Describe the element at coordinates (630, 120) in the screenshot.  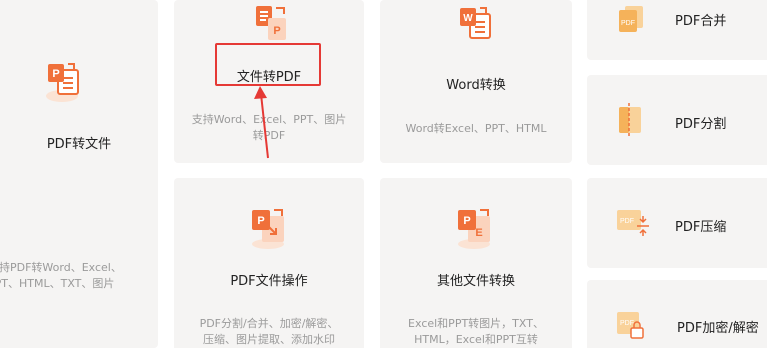
I see `pdf-split-icon` at that location.